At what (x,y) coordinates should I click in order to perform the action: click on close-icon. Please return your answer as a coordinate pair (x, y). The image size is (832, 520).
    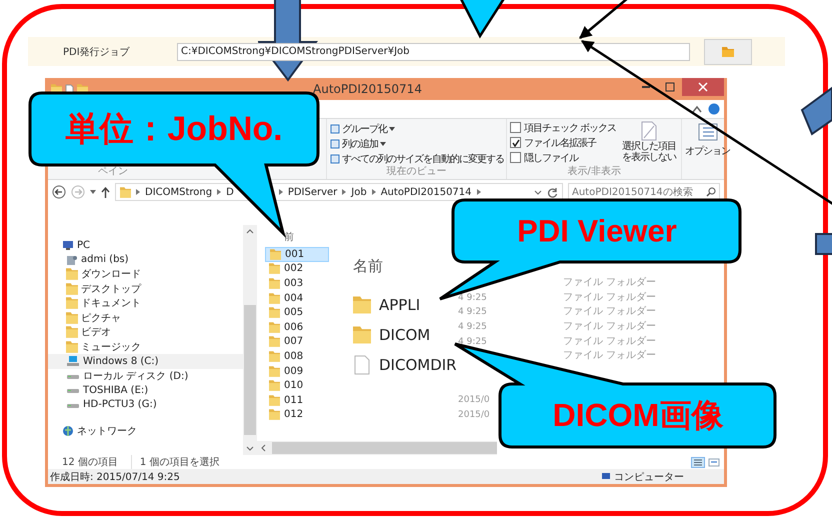
    Looking at the image, I should click on (703, 87).